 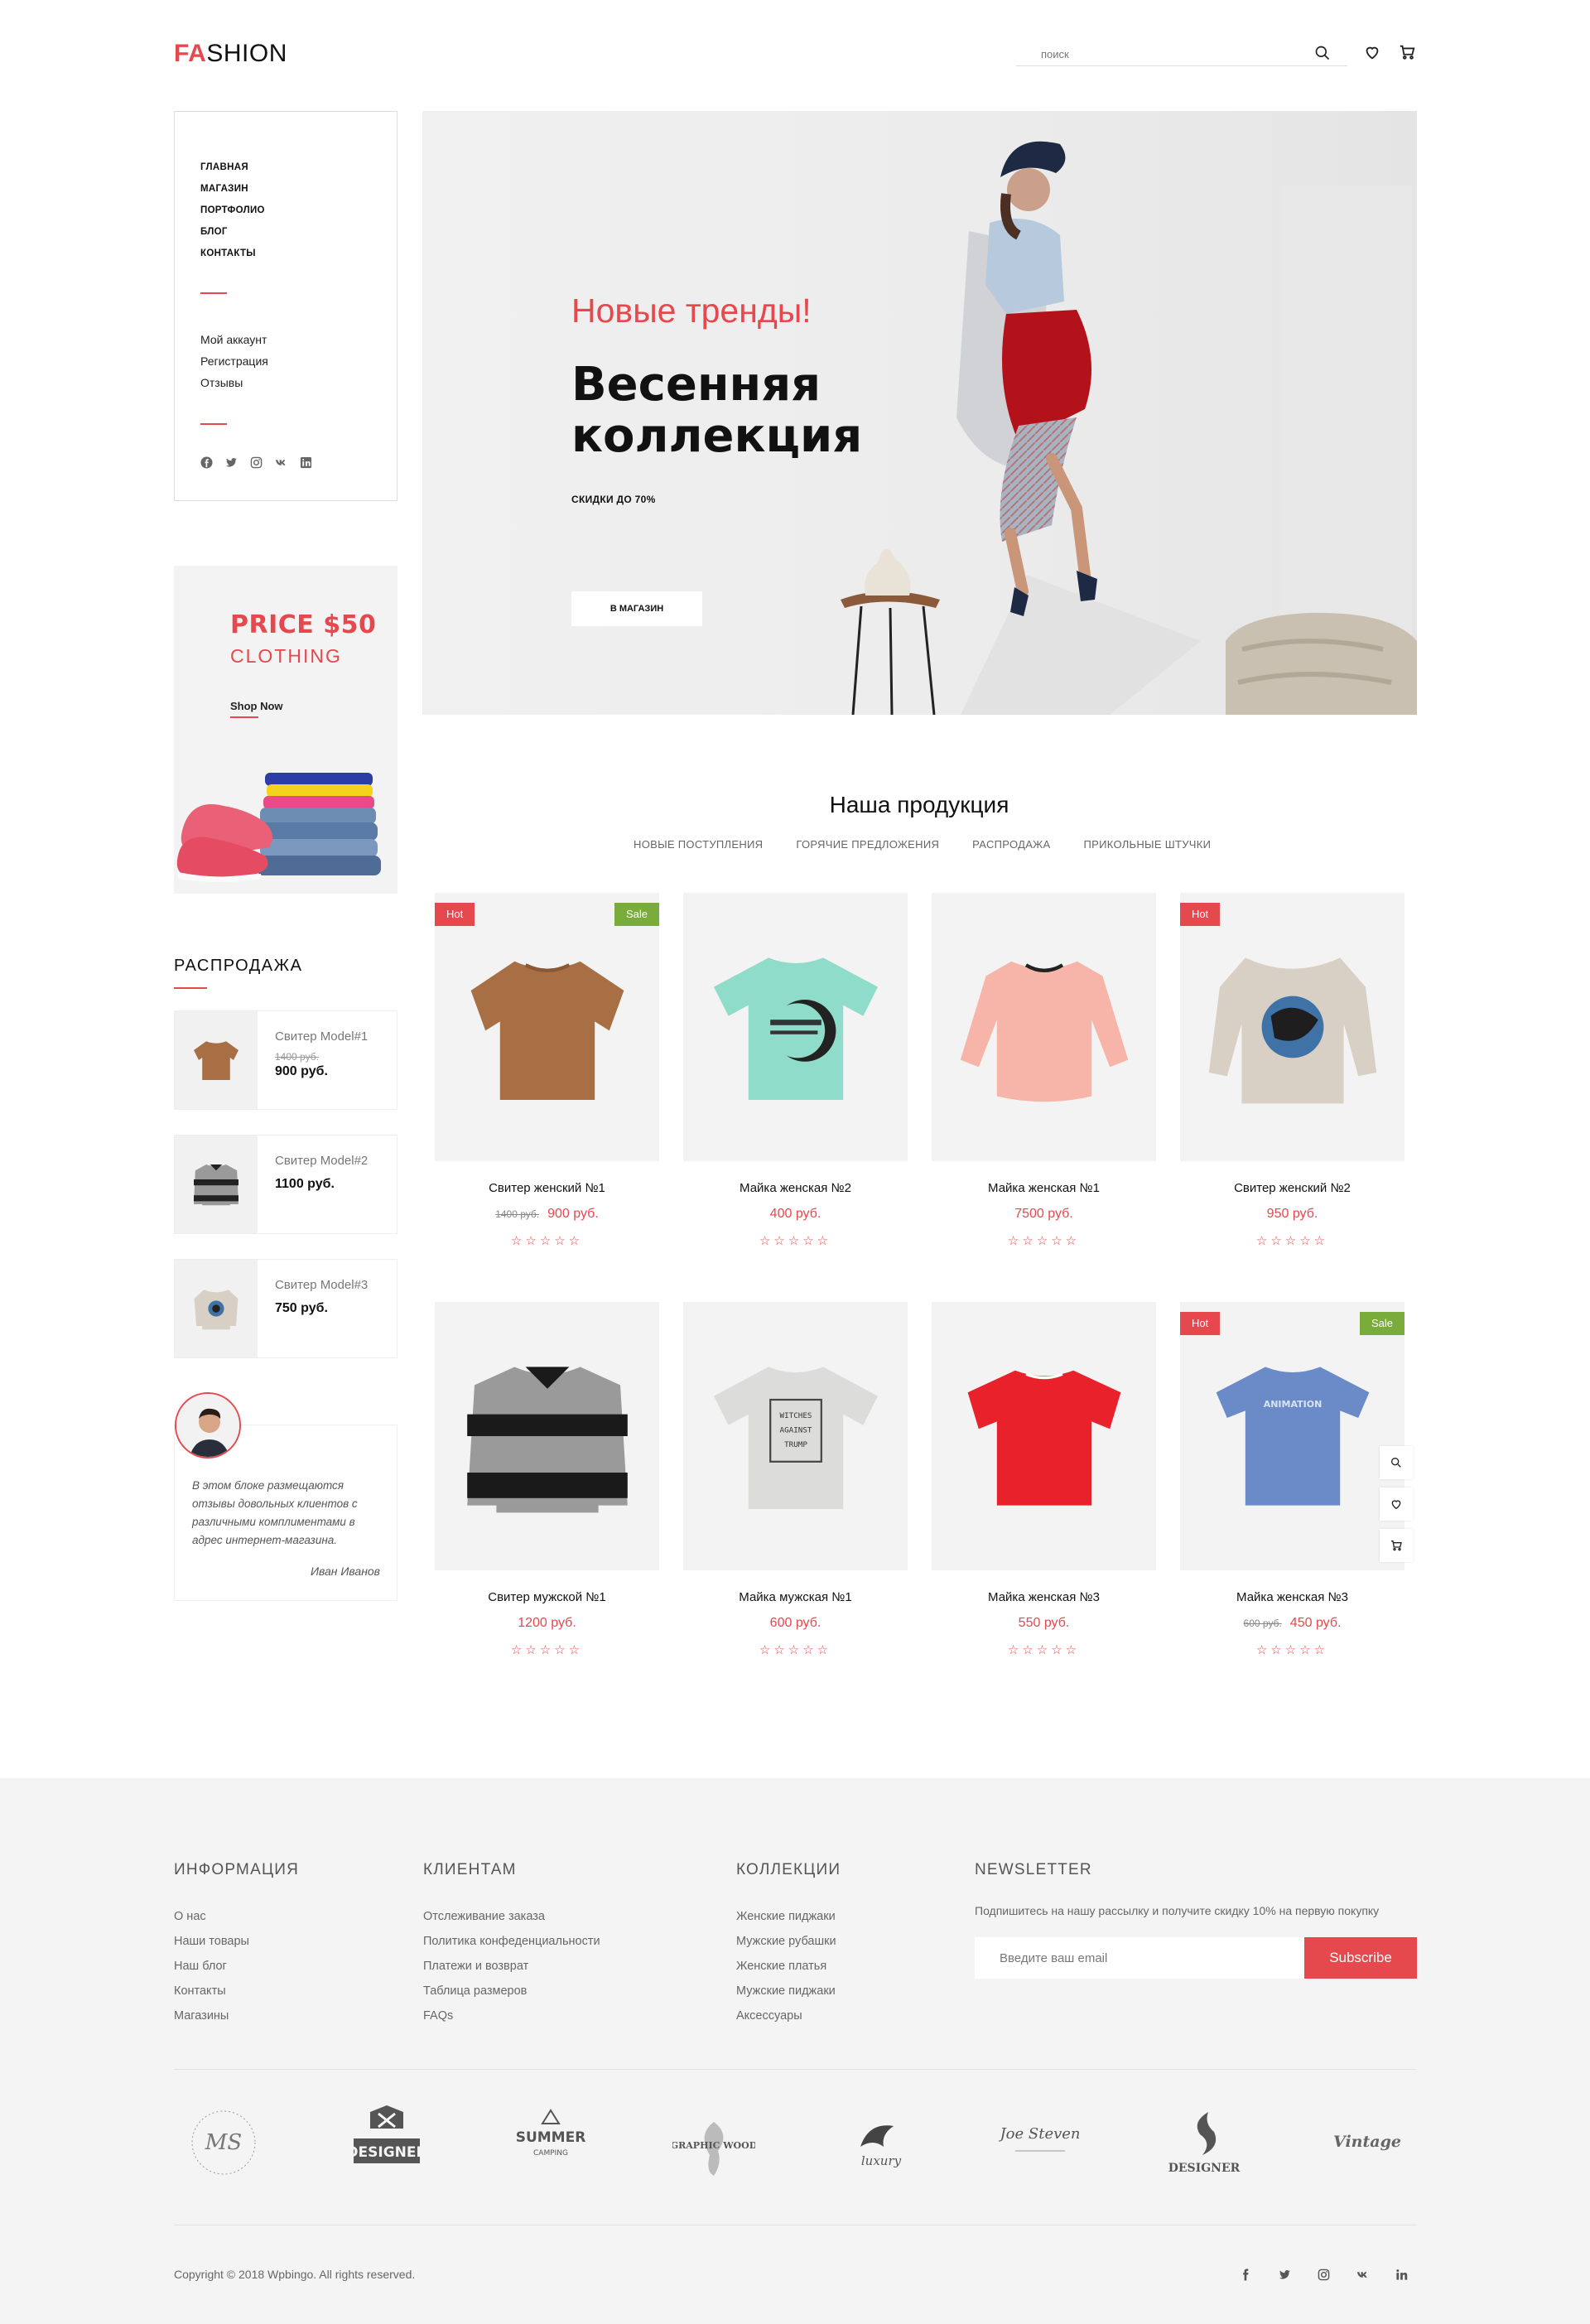 What do you see at coordinates (321, 1161) in the screenshot?
I see `sale-item-name: Свитер Model#2` at bounding box center [321, 1161].